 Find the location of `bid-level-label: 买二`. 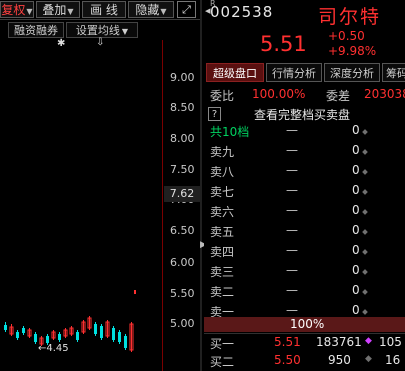

bid-level-label: 买二 is located at coordinates (222, 362).